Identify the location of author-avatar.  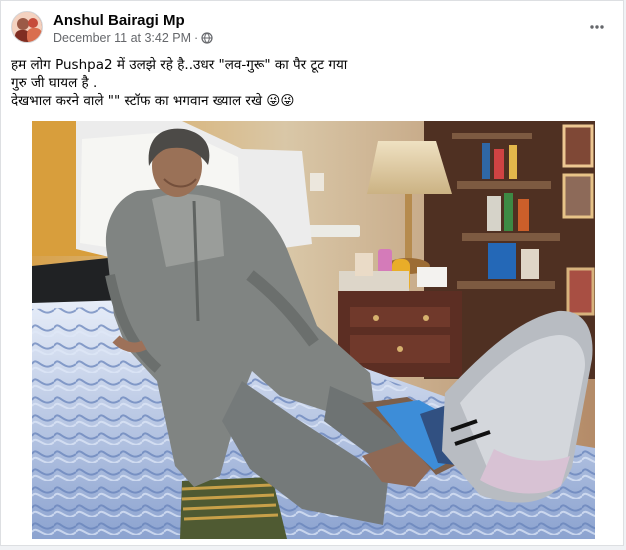
(27, 27).